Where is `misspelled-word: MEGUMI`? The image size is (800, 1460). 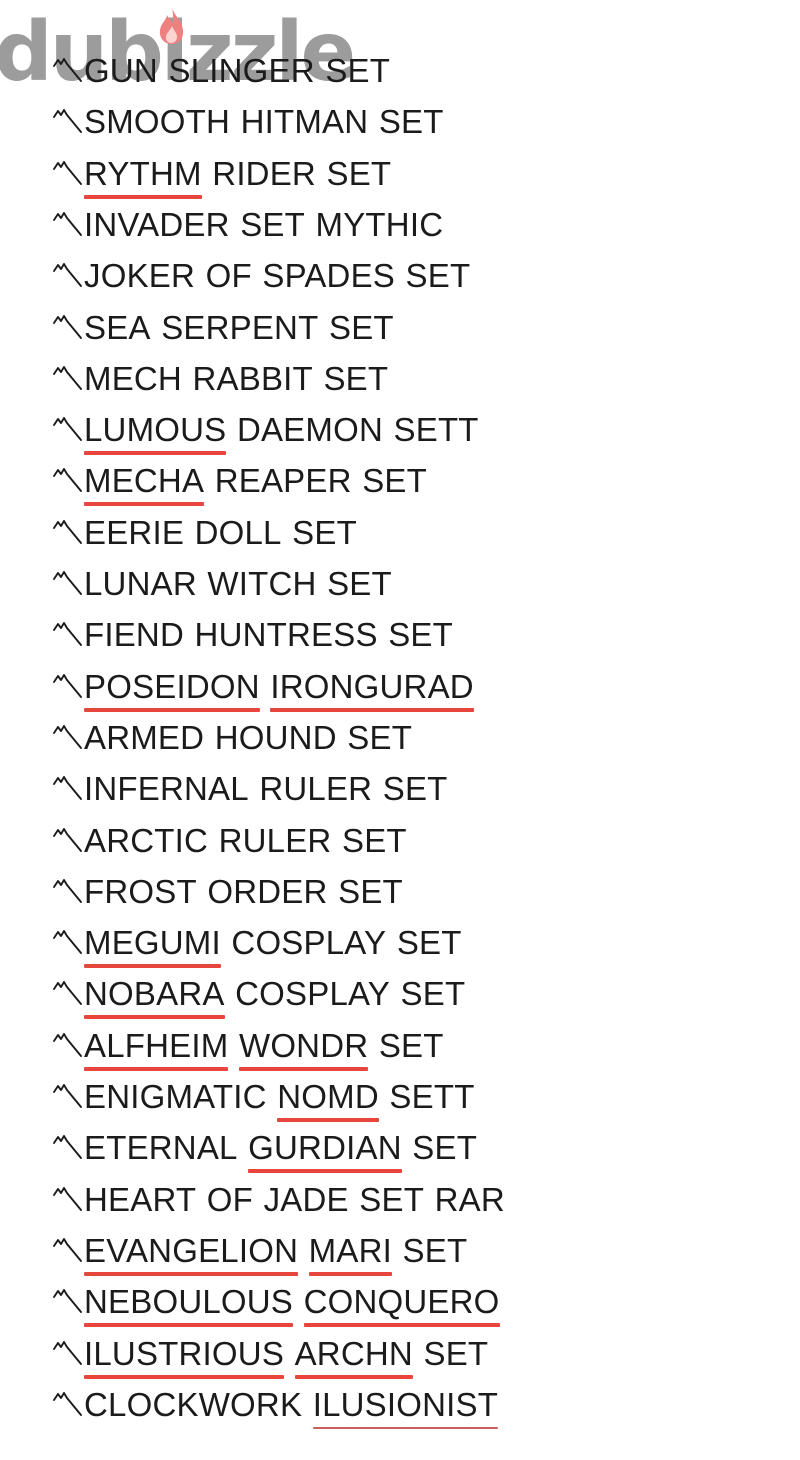
misspelled-word: MEGUMI is located at coordinates (152, 946).